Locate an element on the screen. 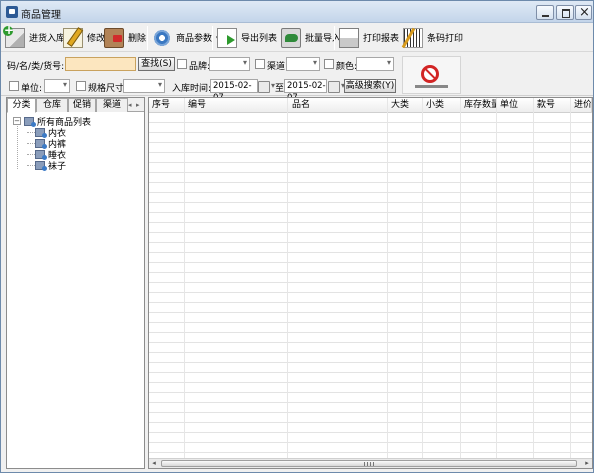 The height and width of the screenshot is (473, 594). delete-button: 删除 is located at coordinates (125, 37).